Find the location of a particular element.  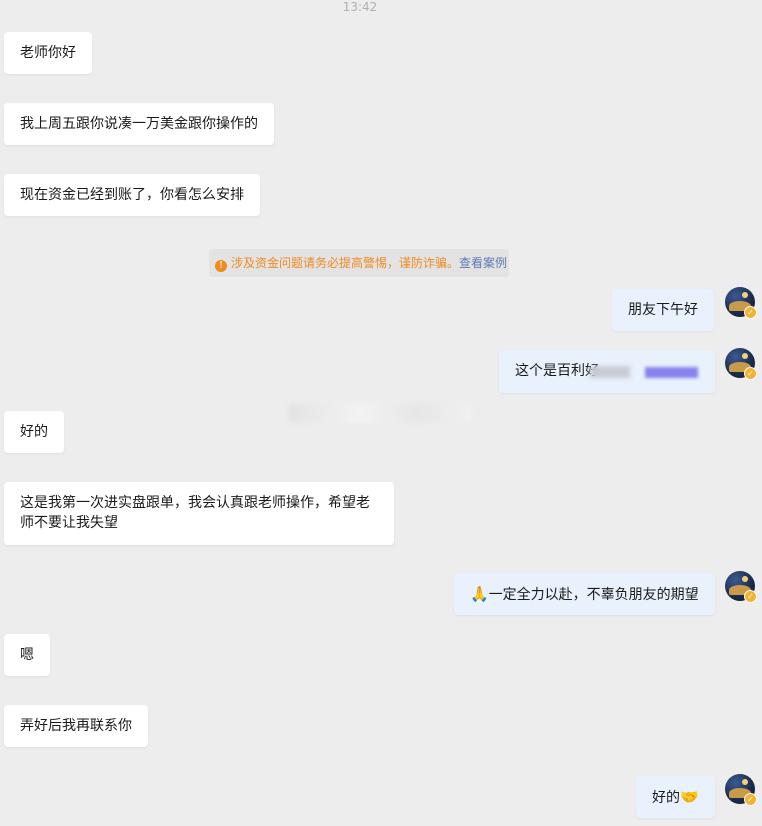

message-bubble-incoming: 现在资金已经到账了，你看怎么安排 is located at coordinates (132, 195).